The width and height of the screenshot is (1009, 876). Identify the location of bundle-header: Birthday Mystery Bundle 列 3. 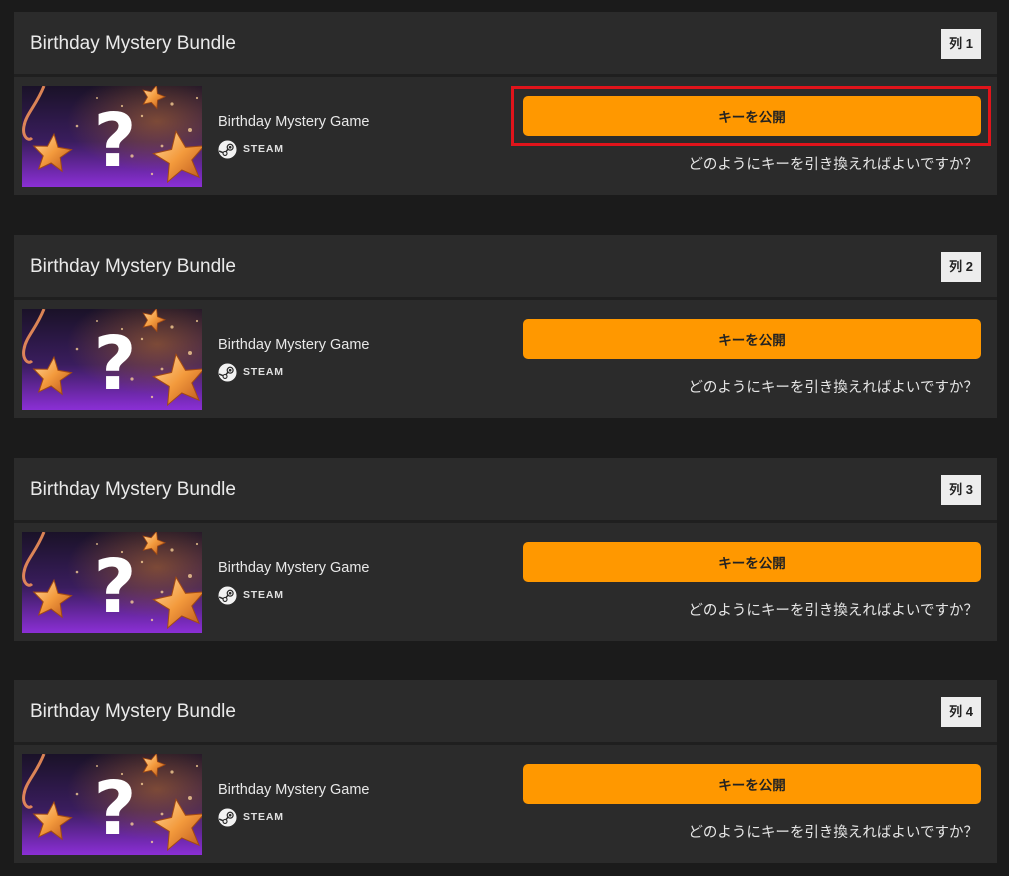
(505, 489).